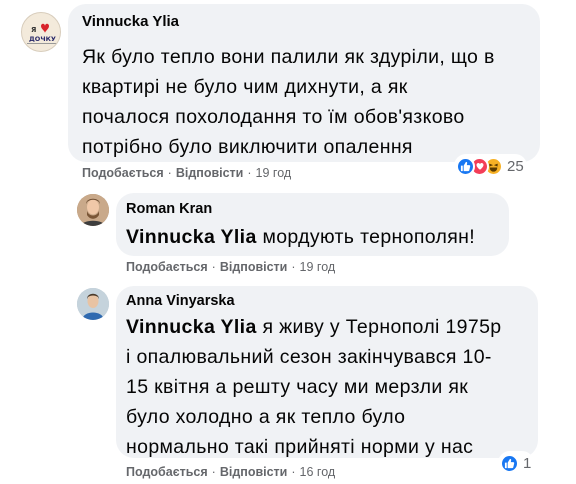 The height and width of the screenshot is (484, 576). Describe the element at coordinates (273, 117) in the screenshot. I see `comment-text-line: почалося похолодання то їм обов'язково` at that location.